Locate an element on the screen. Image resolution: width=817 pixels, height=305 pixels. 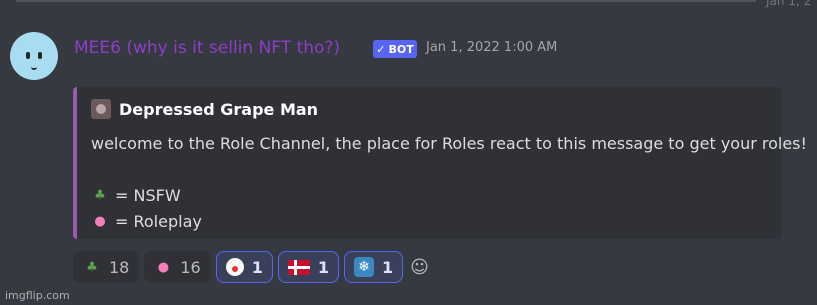
bot-tag-label: BOT is located at coordinates (401, 49).